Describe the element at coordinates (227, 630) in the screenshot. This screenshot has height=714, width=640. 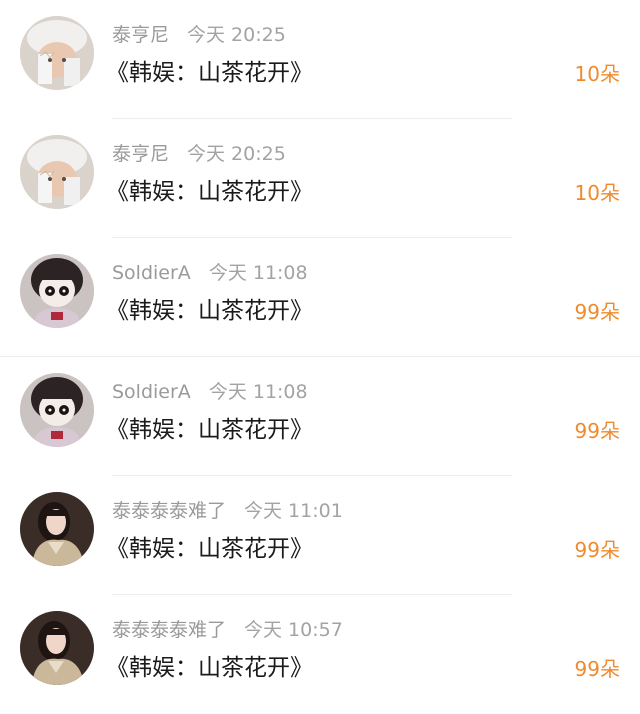
I see `record-meta: 泰泰泰泰难了 今天 10:57` at that location.